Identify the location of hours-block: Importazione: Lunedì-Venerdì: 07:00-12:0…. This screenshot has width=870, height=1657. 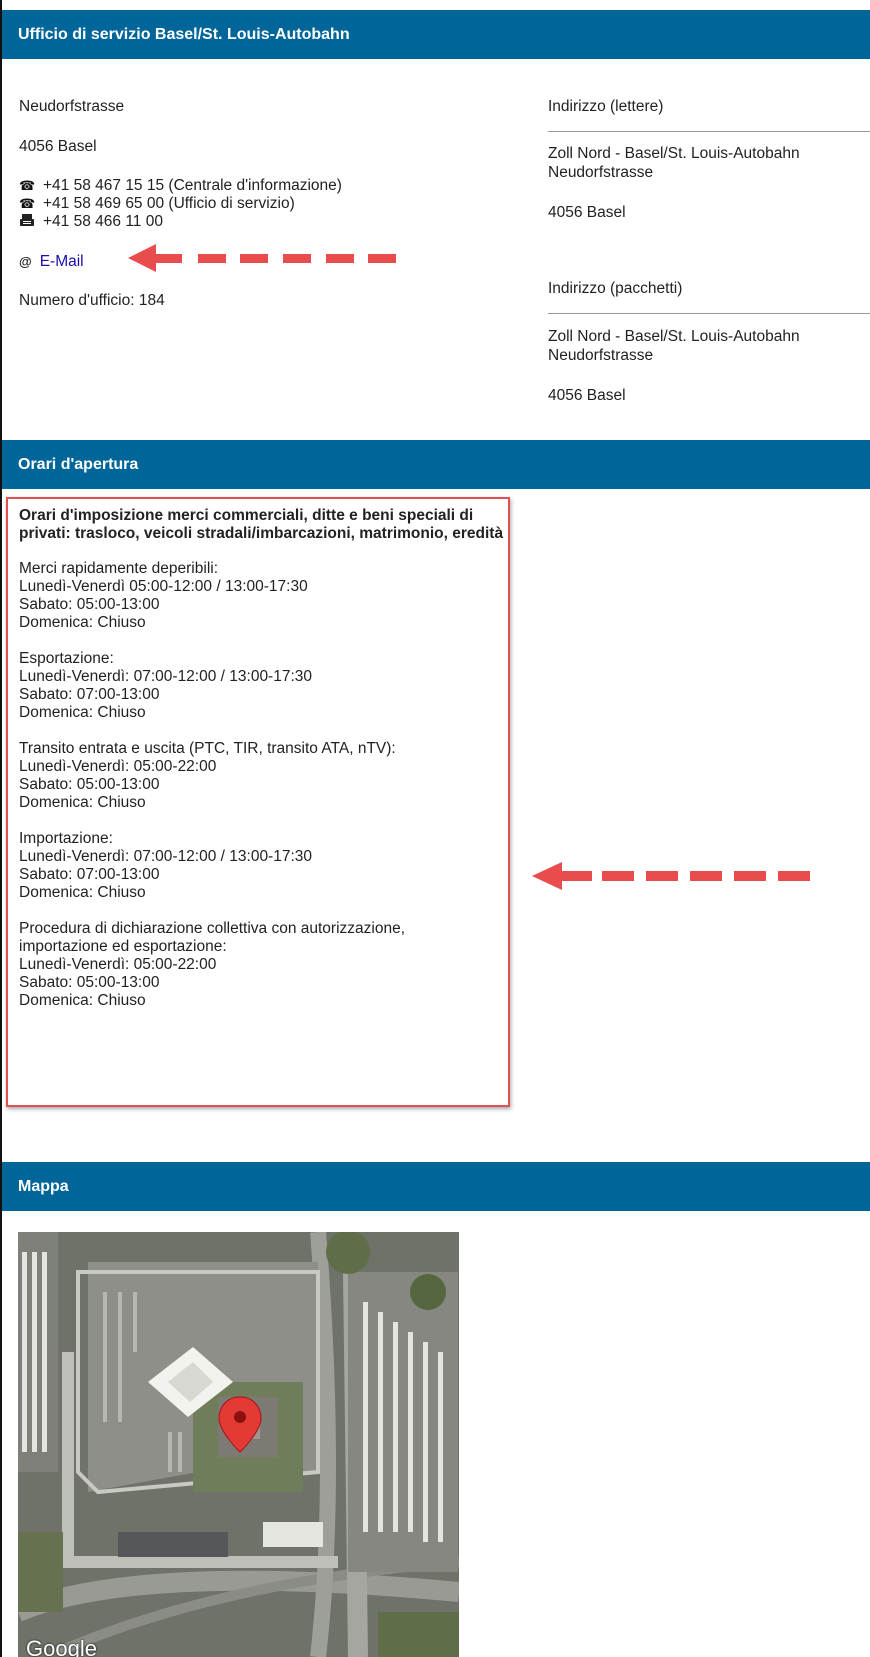
(264, 866).